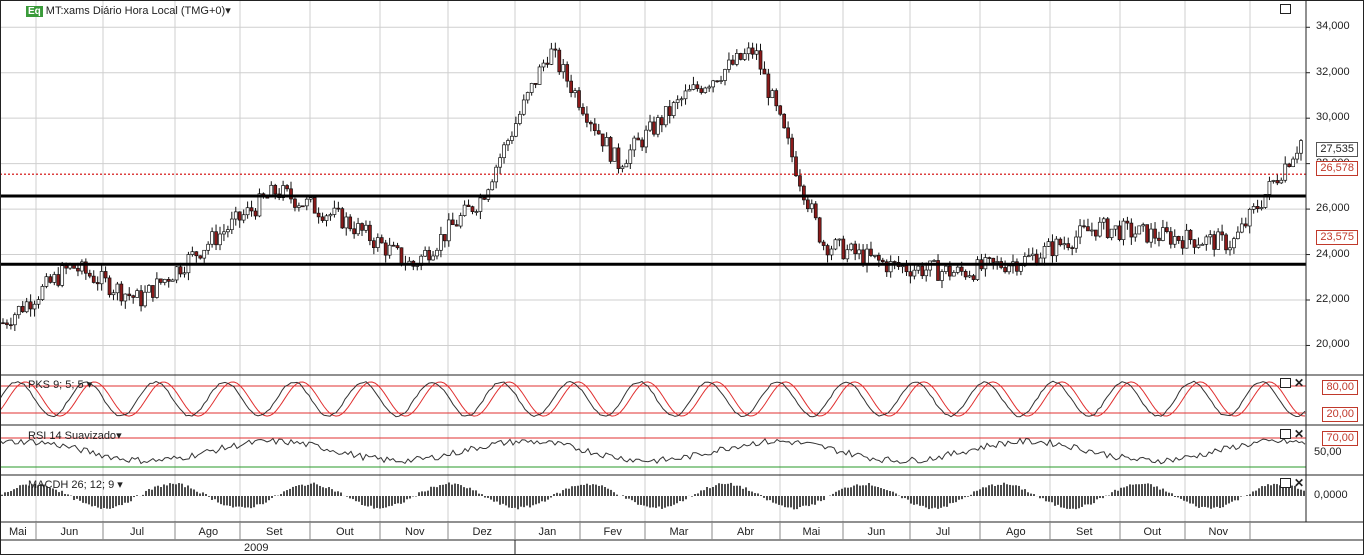  What do you see at coordinates (746, 532) in the screenshot?
I see `month-label: Abr` at bounding box center [746, 532].